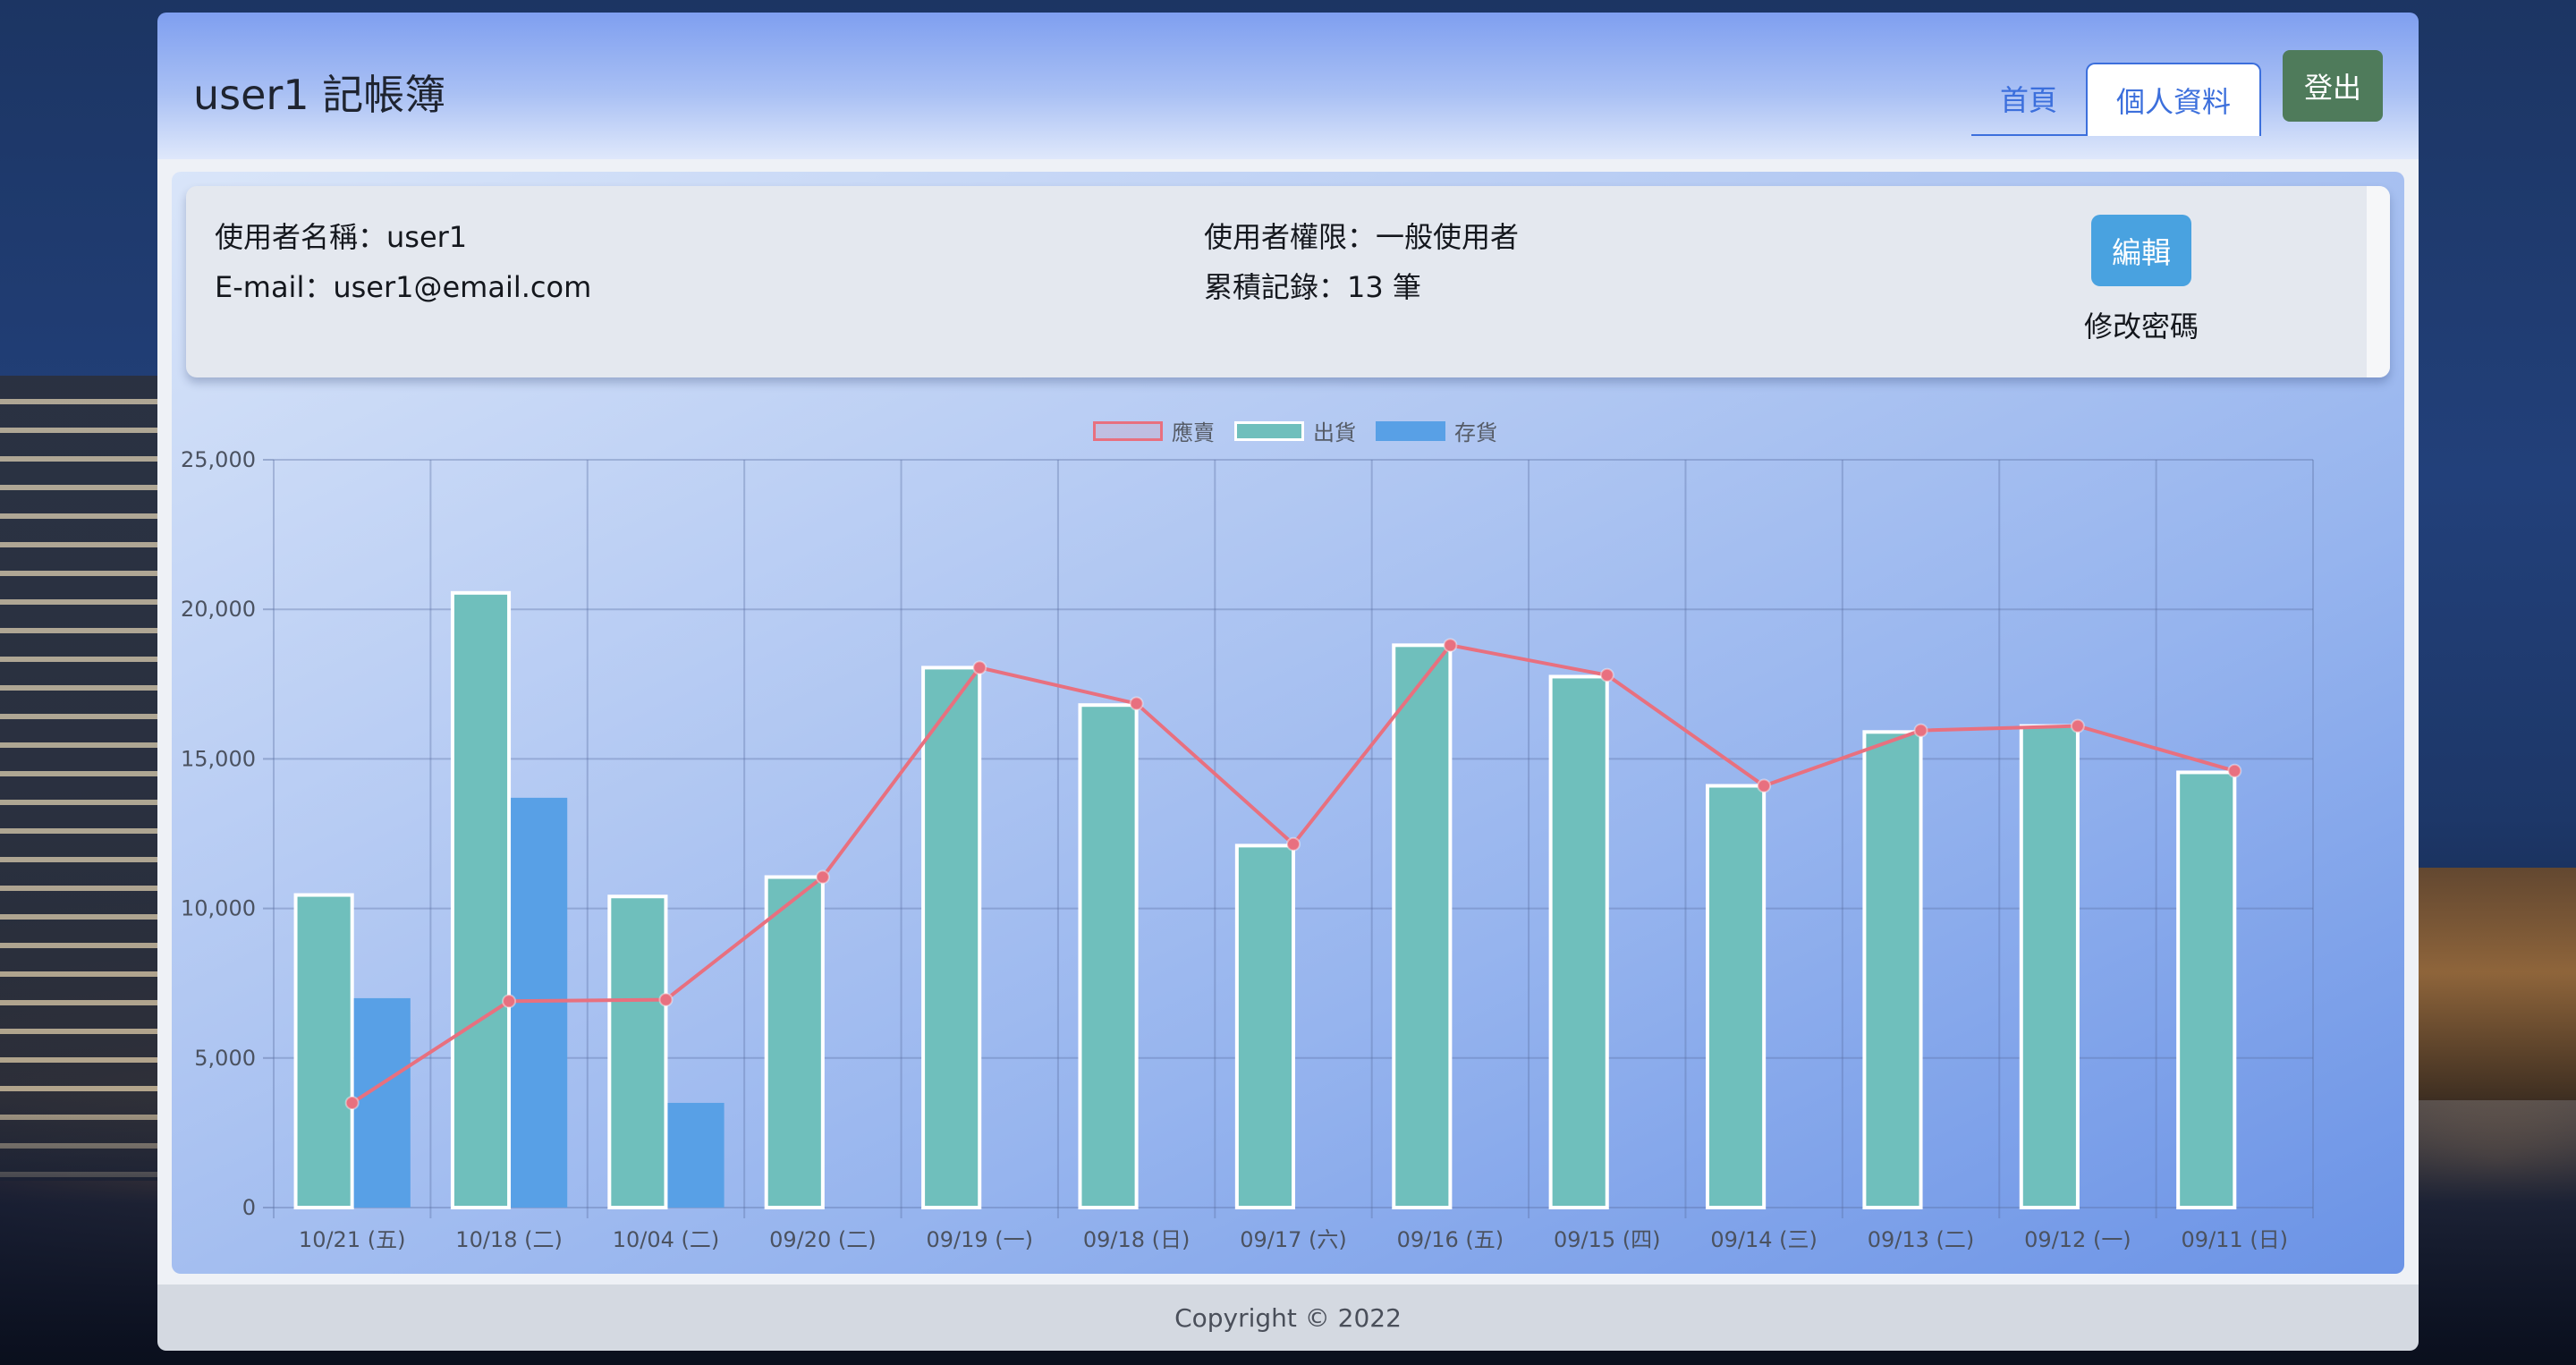 This screenshot has height=1365, width=2576. I want to click on x-tick-label: 09/16 (五), so click(1450, 1239).